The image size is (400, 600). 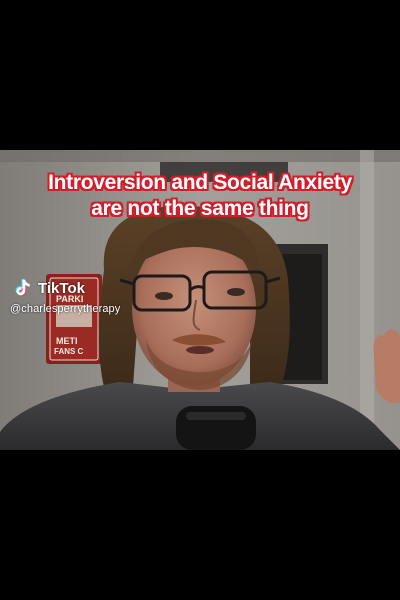 What do you see at coordinates (67, 341) in the screenshot?
I see `wall-sign-line-2: METI` at bounding box center [67, 341].